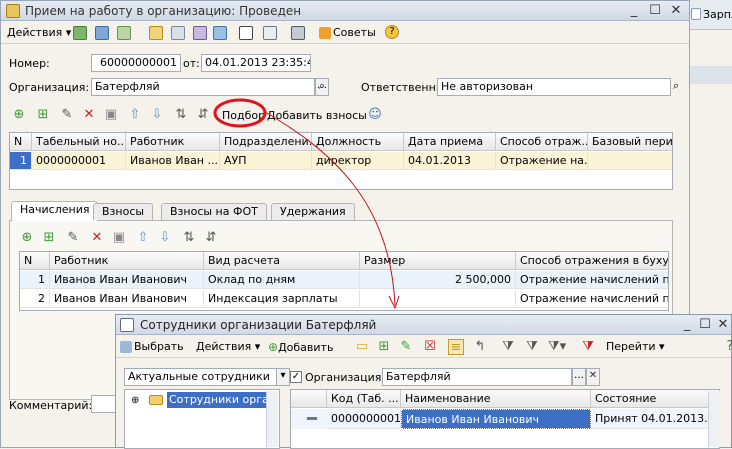  Describe the element at coordinates (384, 347) in the screenshot. I see `copy-row-icon: ⊞` at that location.